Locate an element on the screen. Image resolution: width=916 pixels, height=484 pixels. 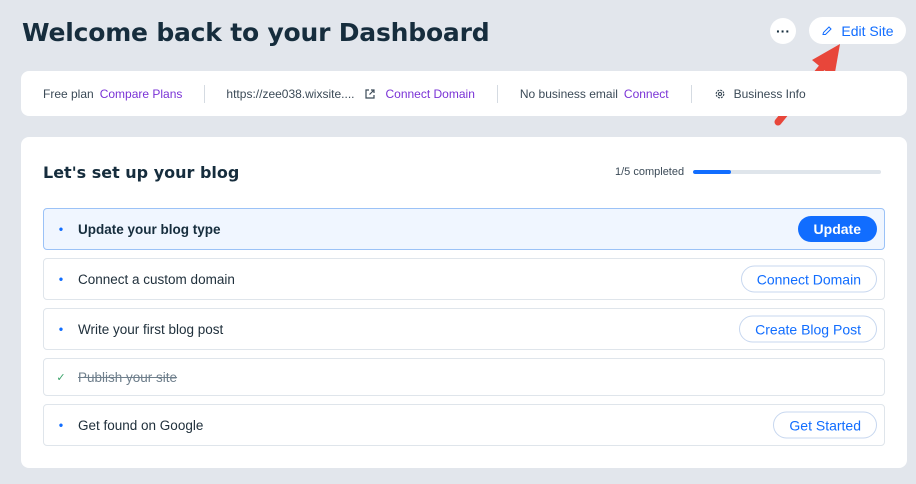
create-blog-post-button: Create Blog Post is located at coordinates (808, 329).